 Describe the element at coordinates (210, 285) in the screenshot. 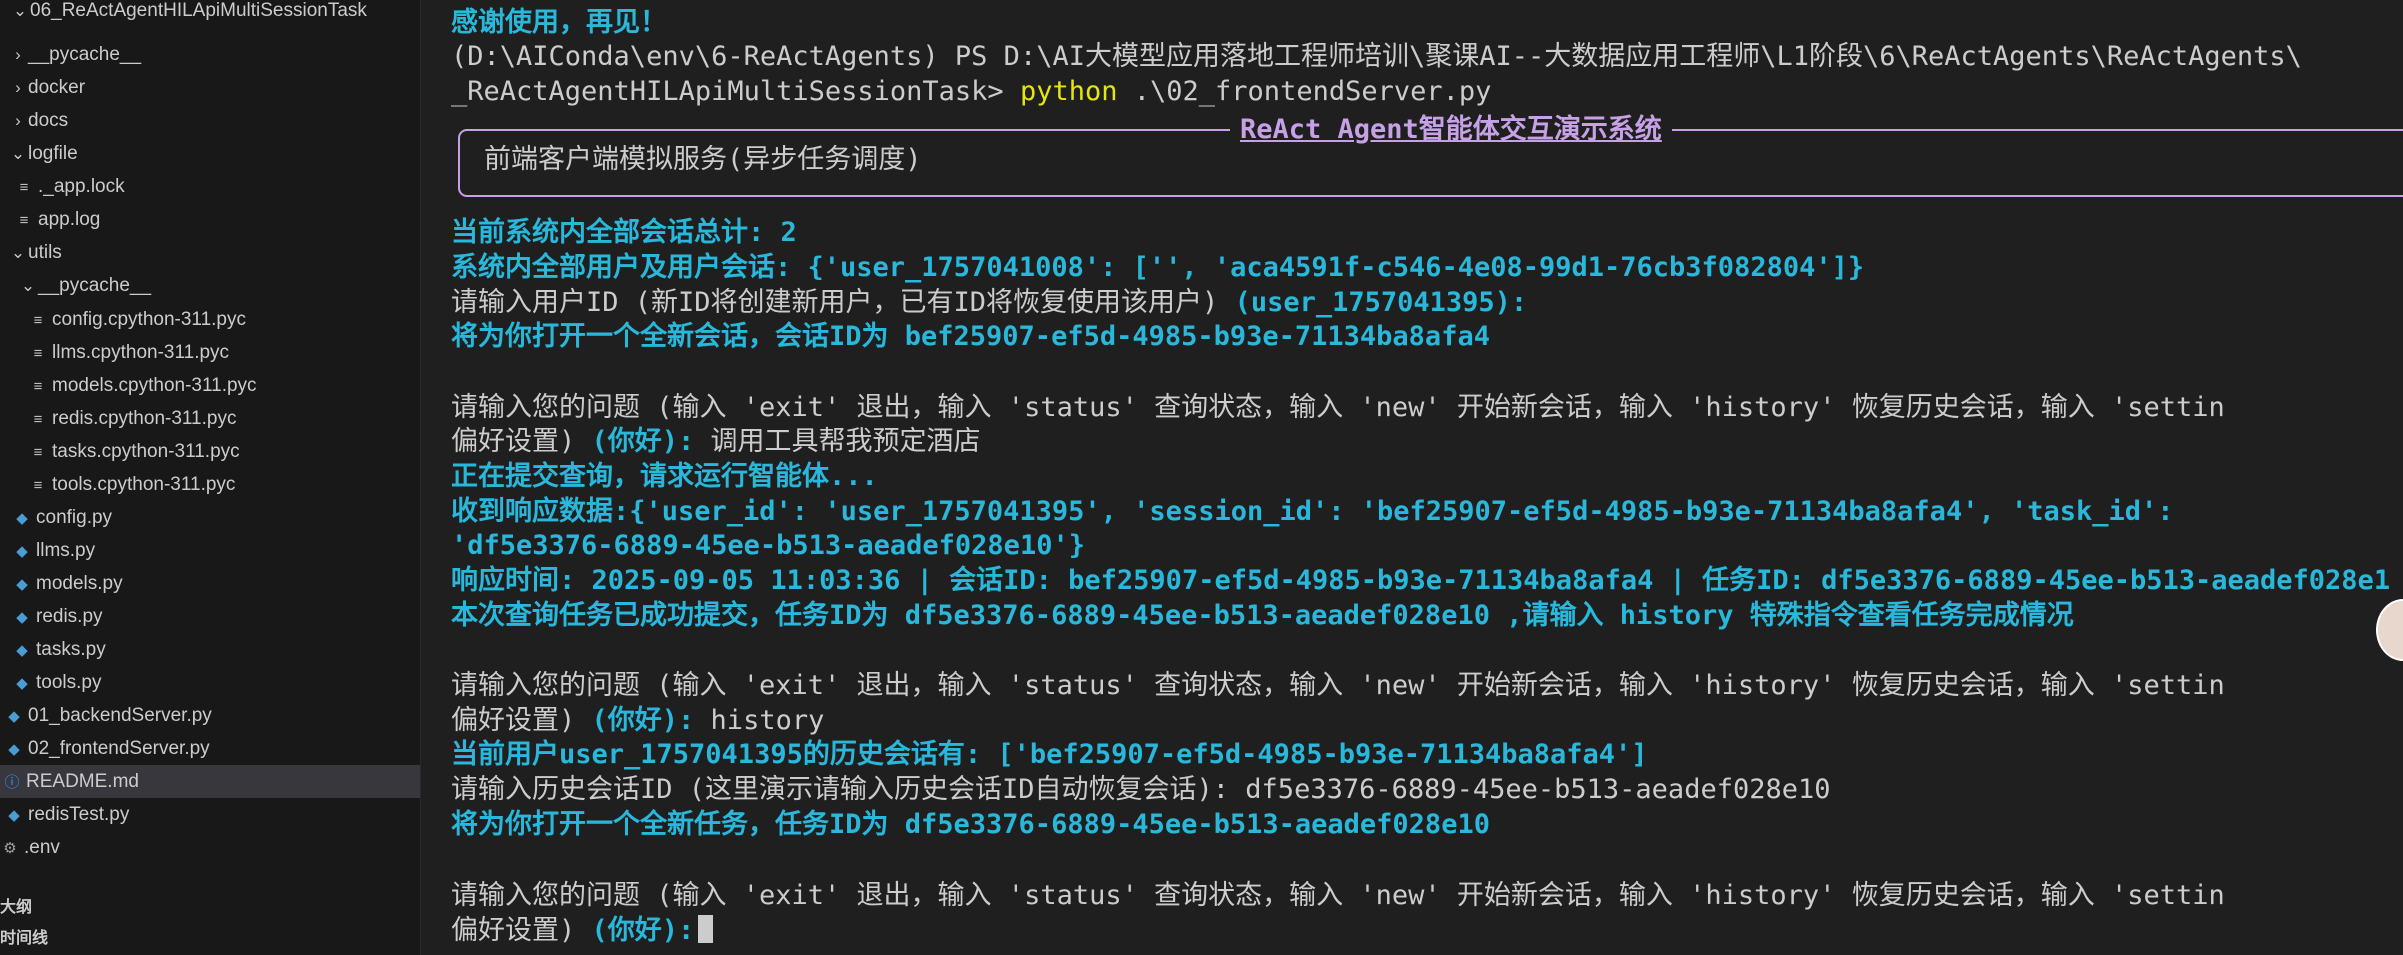

I see `explorer-item: ⌄ __pycache__` at that location.